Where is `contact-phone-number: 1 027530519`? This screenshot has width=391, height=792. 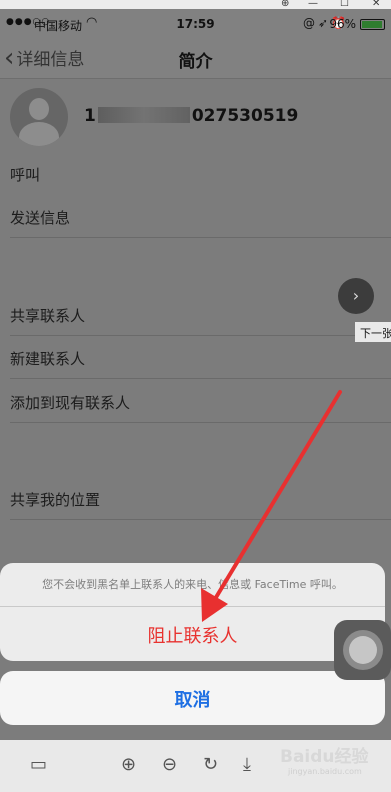
contact-phone-number: 1 027530519 is located at coordinates (191, 116).